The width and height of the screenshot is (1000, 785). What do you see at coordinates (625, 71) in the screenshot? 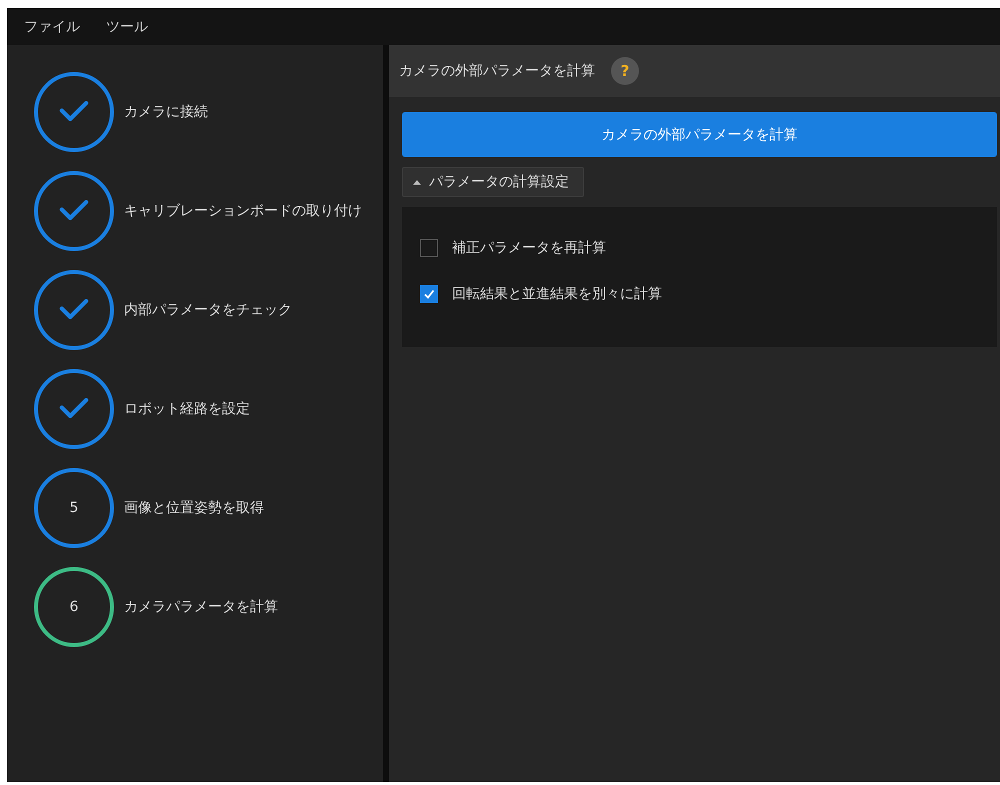
I see `help-button: ?` at bounding box center [625, 71].